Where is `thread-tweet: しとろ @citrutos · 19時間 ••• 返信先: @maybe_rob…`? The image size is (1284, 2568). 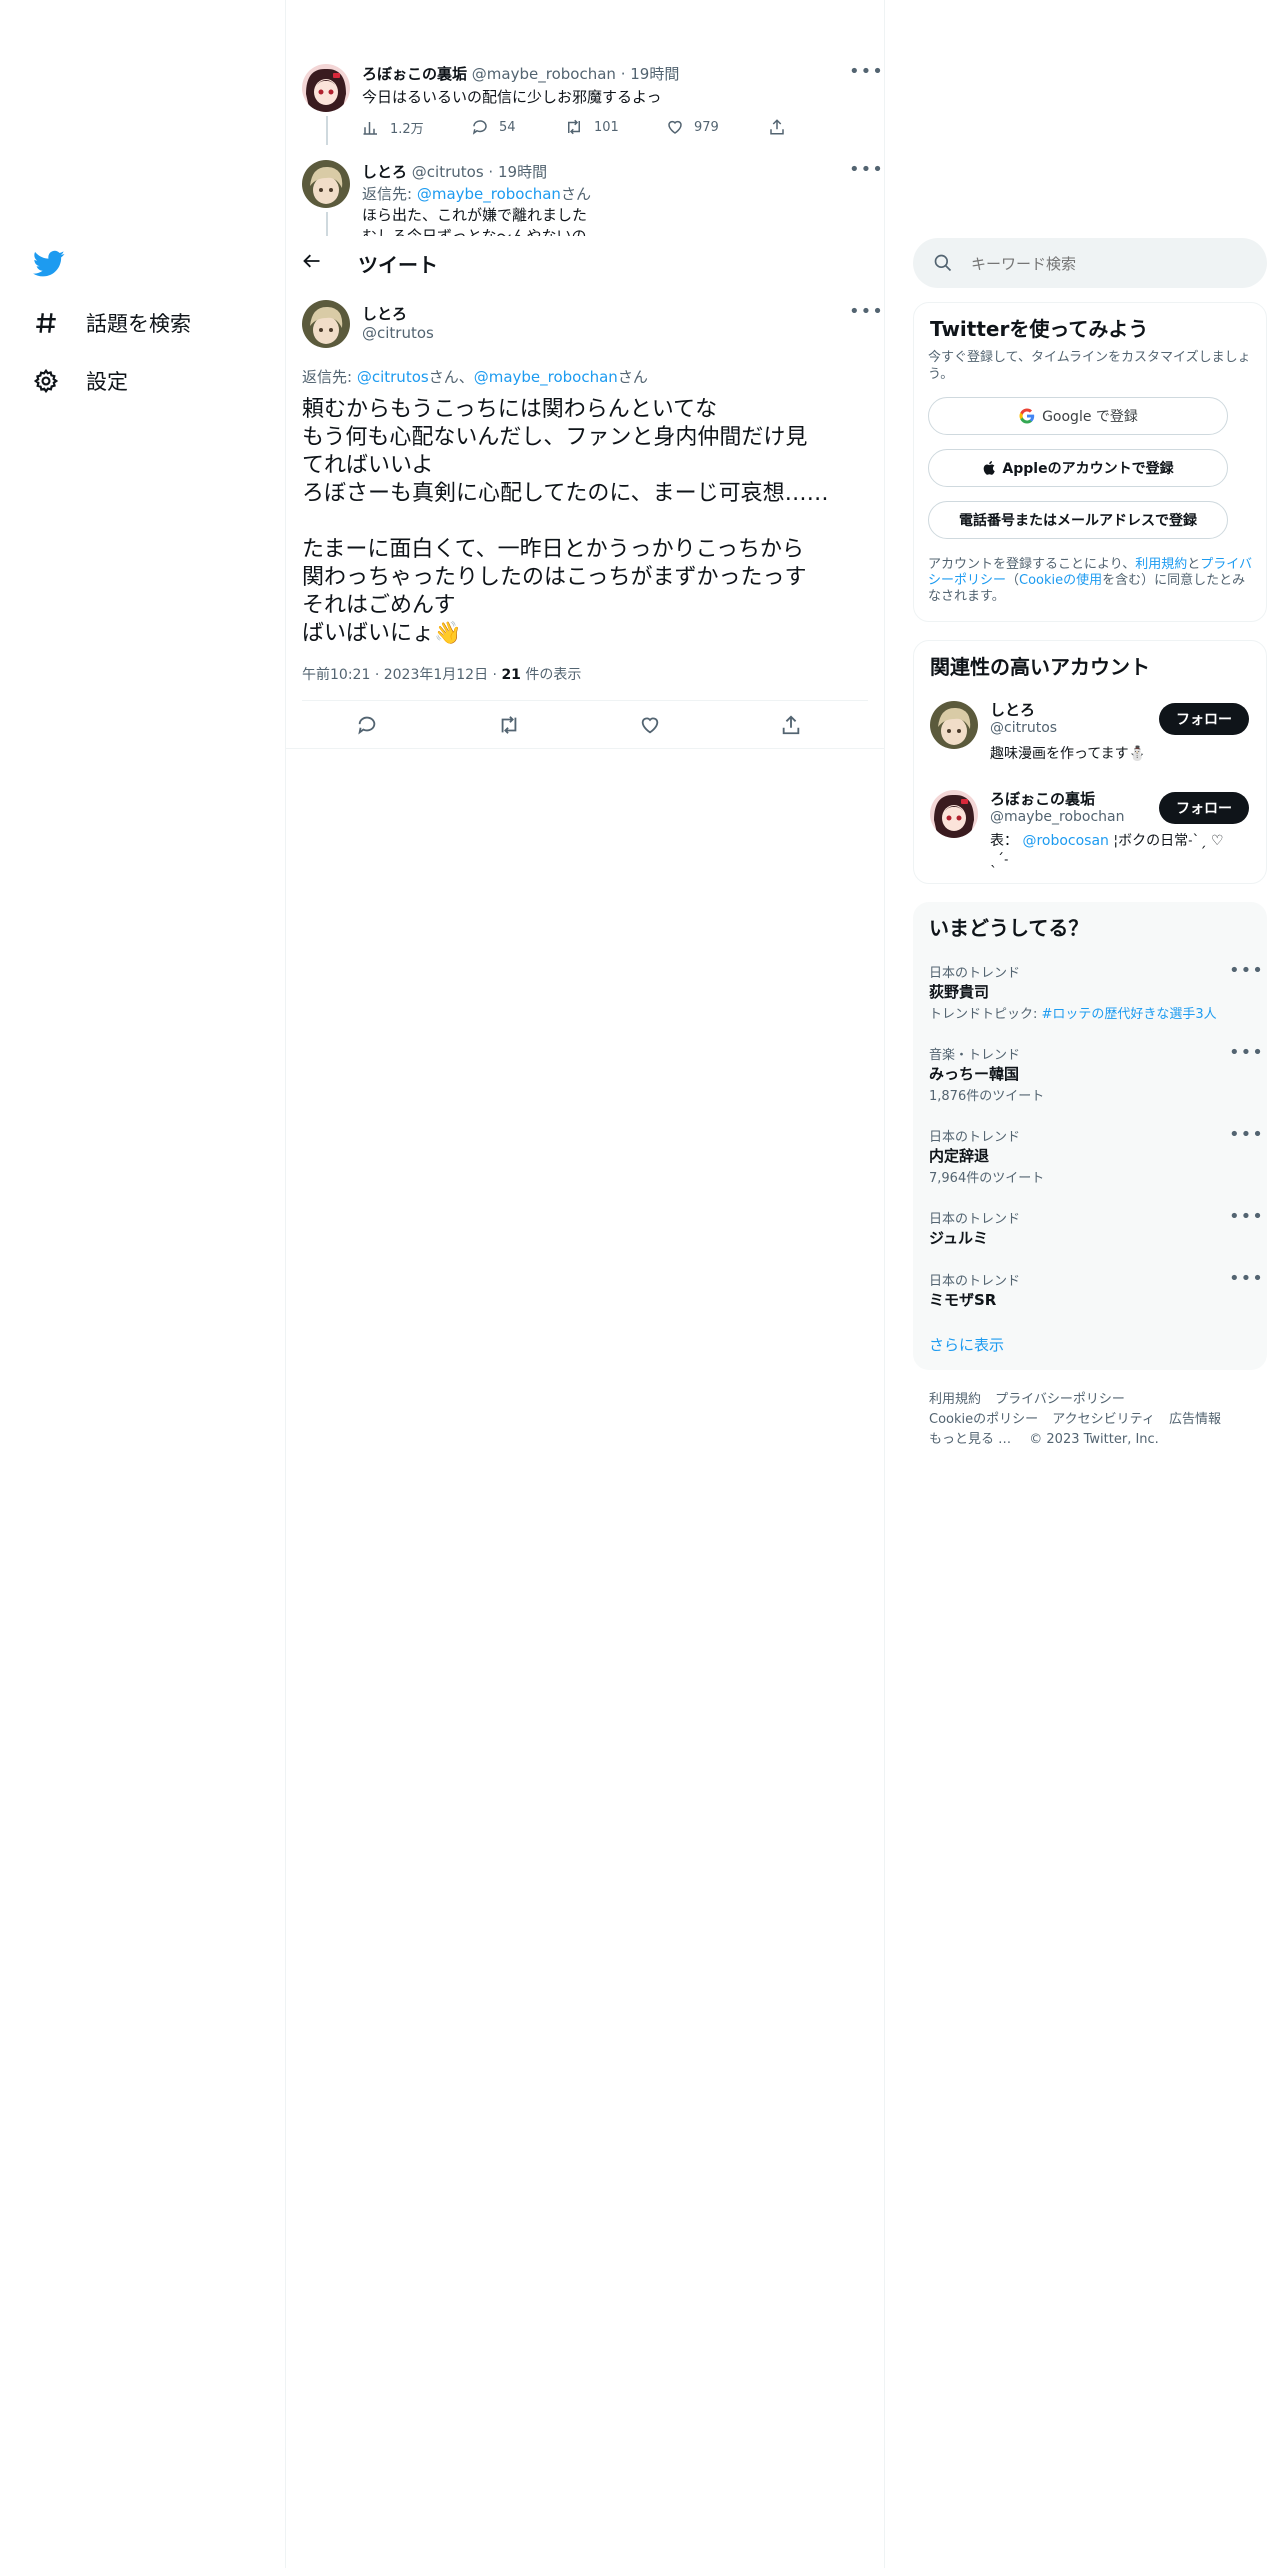 thread-tweet: しとろ @citrutos · 19時間 ••• 返信先: @maybe_rob… is located at coordinates (585, 193).